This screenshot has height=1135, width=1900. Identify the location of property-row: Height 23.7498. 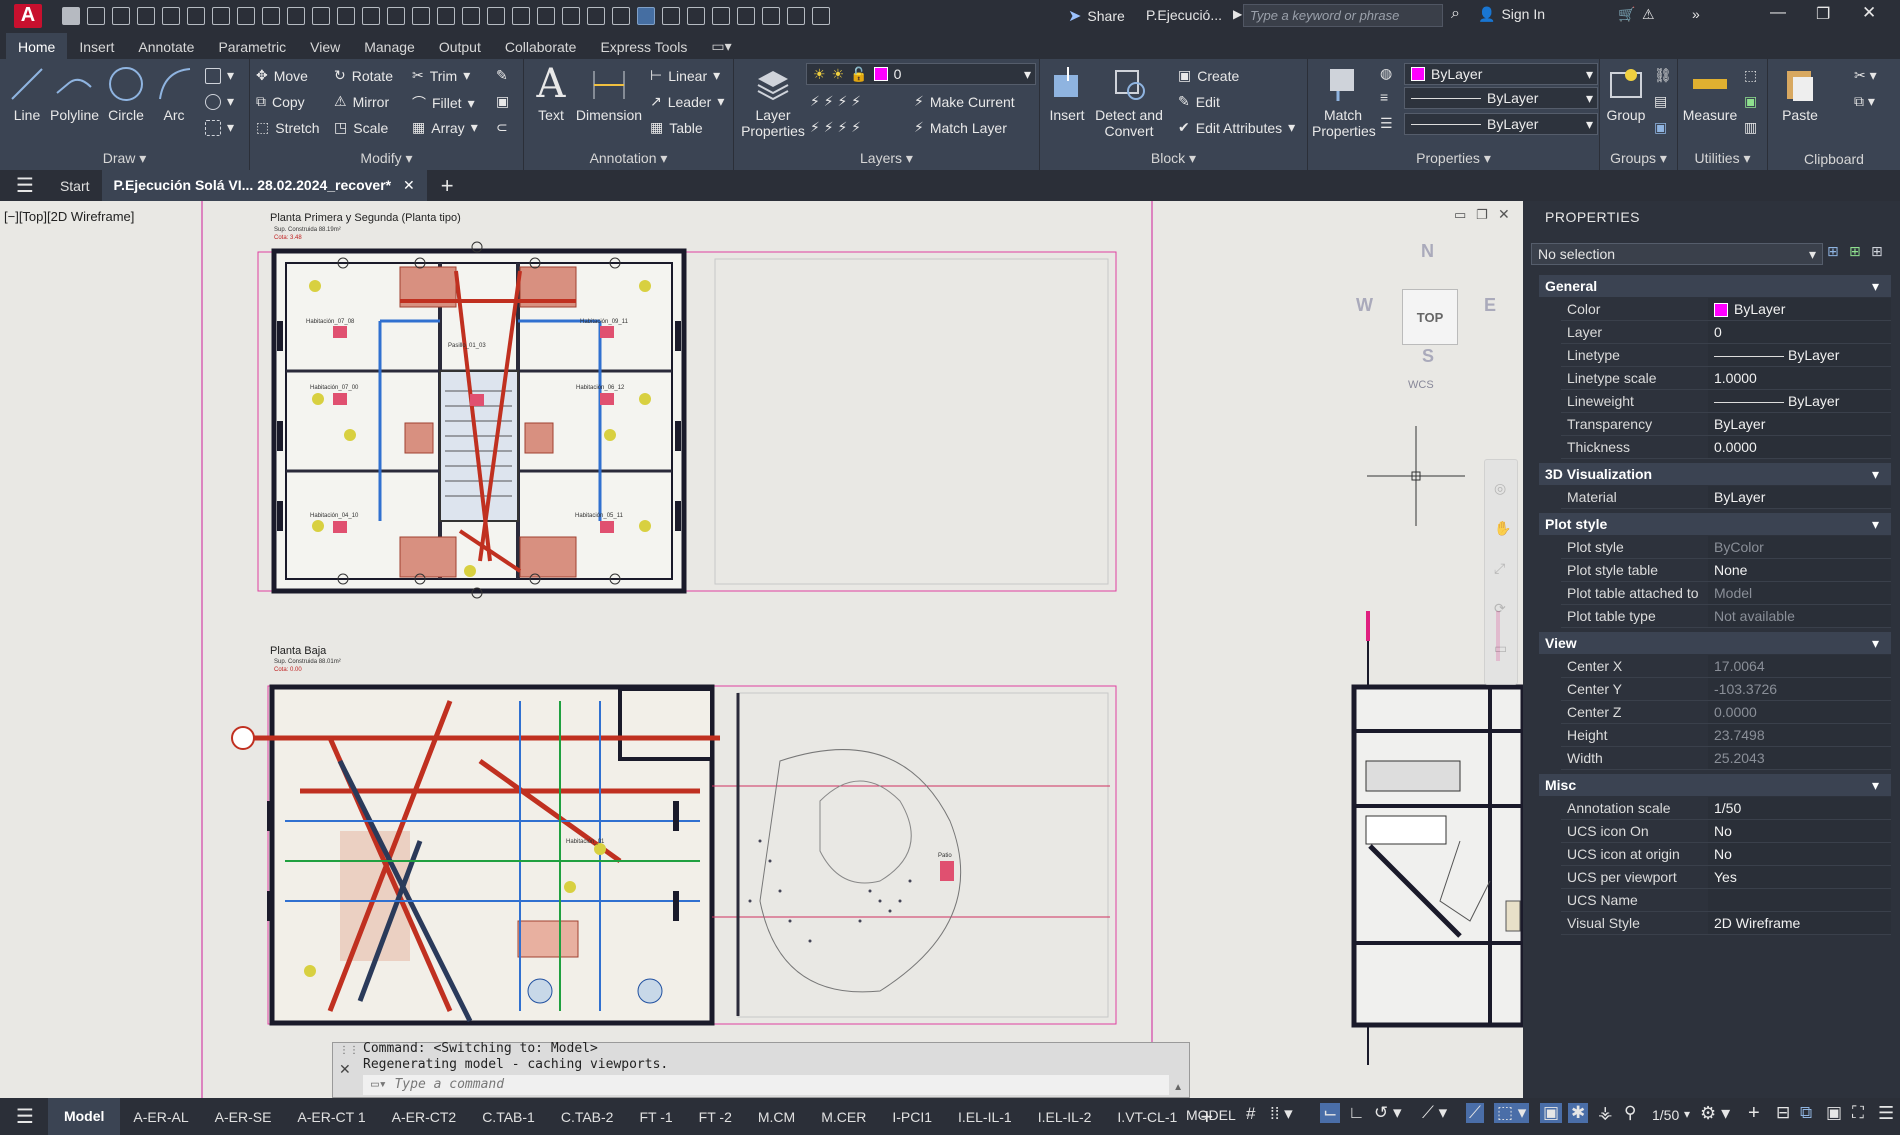
(1726, 735).